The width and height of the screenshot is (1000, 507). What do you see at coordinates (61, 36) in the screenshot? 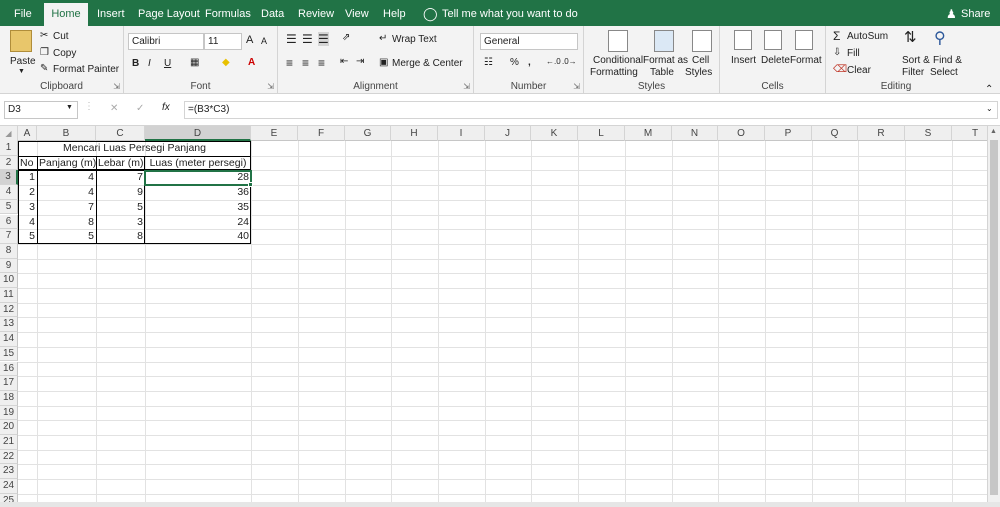
I see `cut-button: Cut` at bounding box center [61, 36].